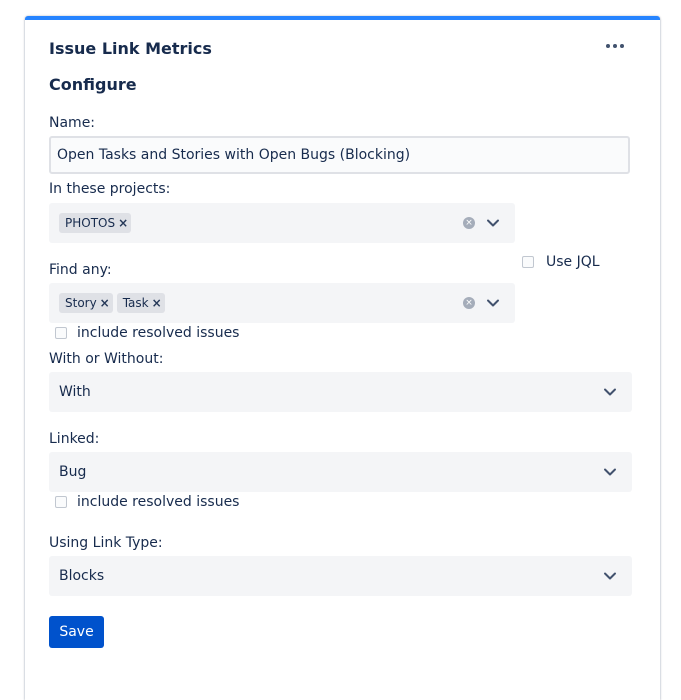 This screenshot has width=681, height=700. What do you see at coordinates (573, 262) in the screenshot?
I see `use-jql-label: Use JQL` at bounding box center [573, 262].